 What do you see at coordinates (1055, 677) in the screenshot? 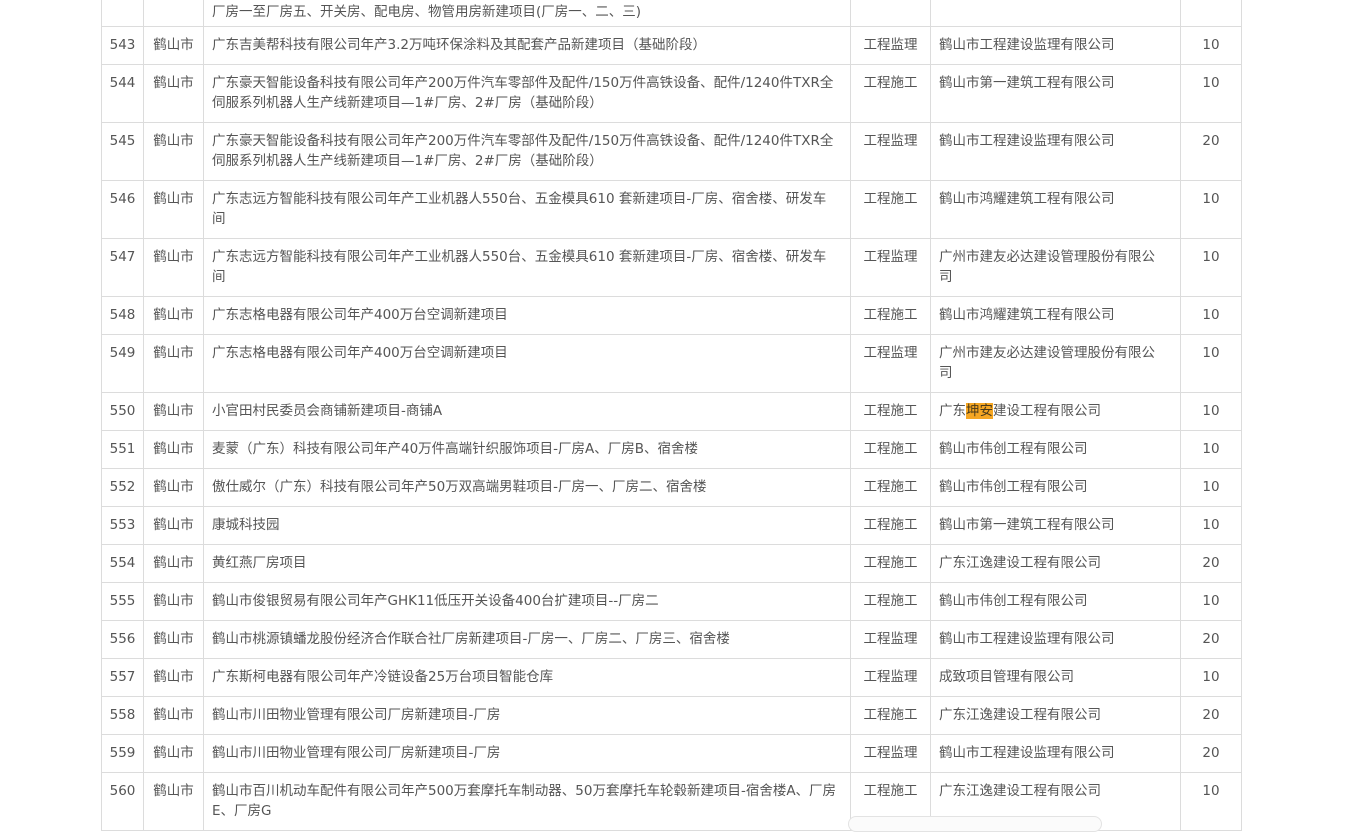
I see `cell-company: 成致项目管理有限公司` at bounding box center [1055, 677].